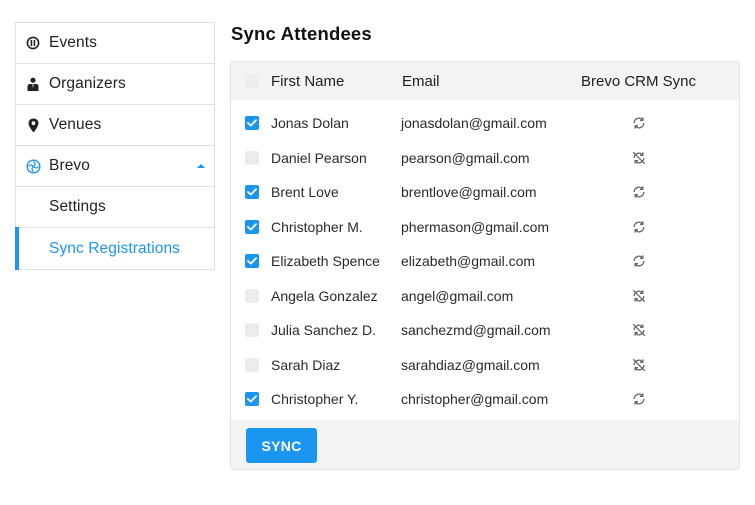  I want to click on table-row: Christopher Y. christopher@gmail.com, so click(485, 399).